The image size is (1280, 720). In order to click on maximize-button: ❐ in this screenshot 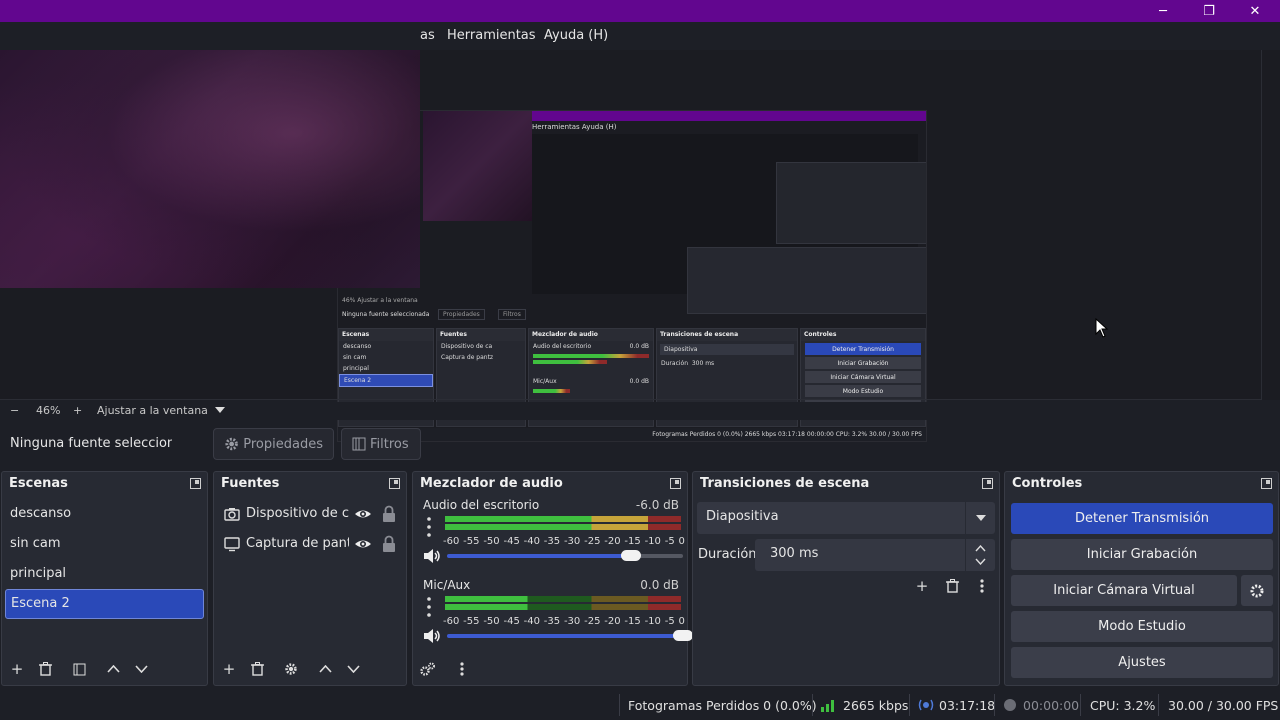, I will do `click(1209, 11)`.